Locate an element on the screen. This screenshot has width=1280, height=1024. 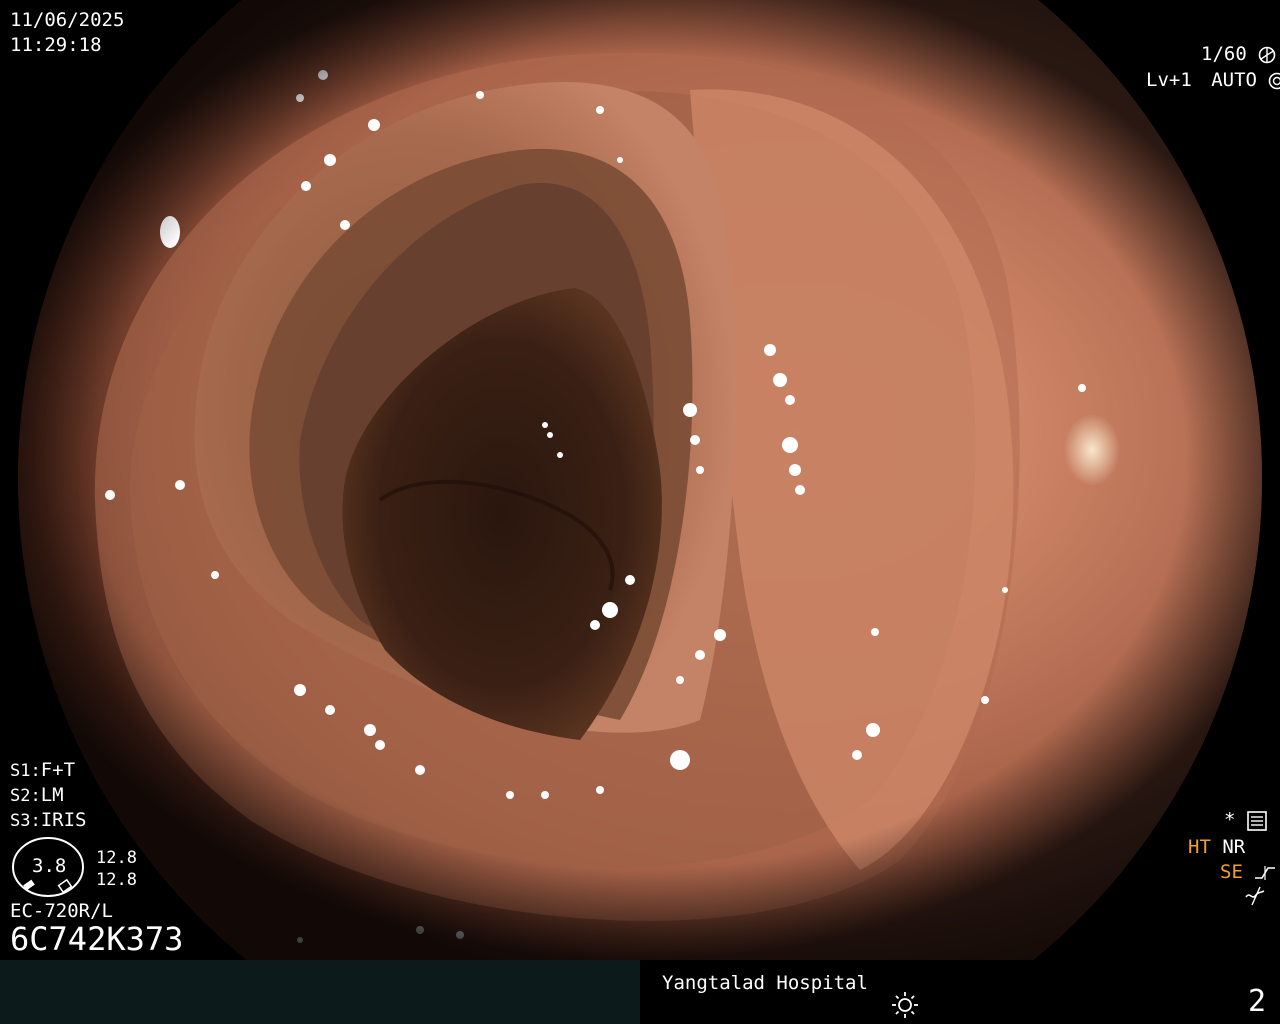
se-status: SE is located at coordinates (1248, 872).